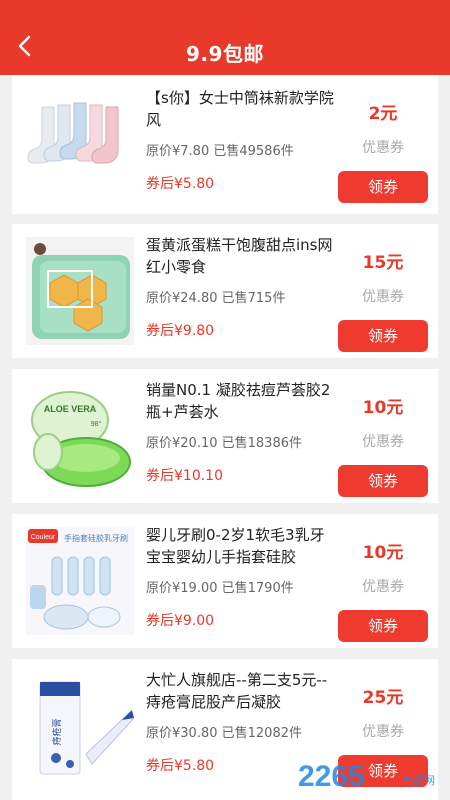  Describe the element at coordinates (383, 698) in the screenshot. I see `coupon-amount: 25元` at that location.